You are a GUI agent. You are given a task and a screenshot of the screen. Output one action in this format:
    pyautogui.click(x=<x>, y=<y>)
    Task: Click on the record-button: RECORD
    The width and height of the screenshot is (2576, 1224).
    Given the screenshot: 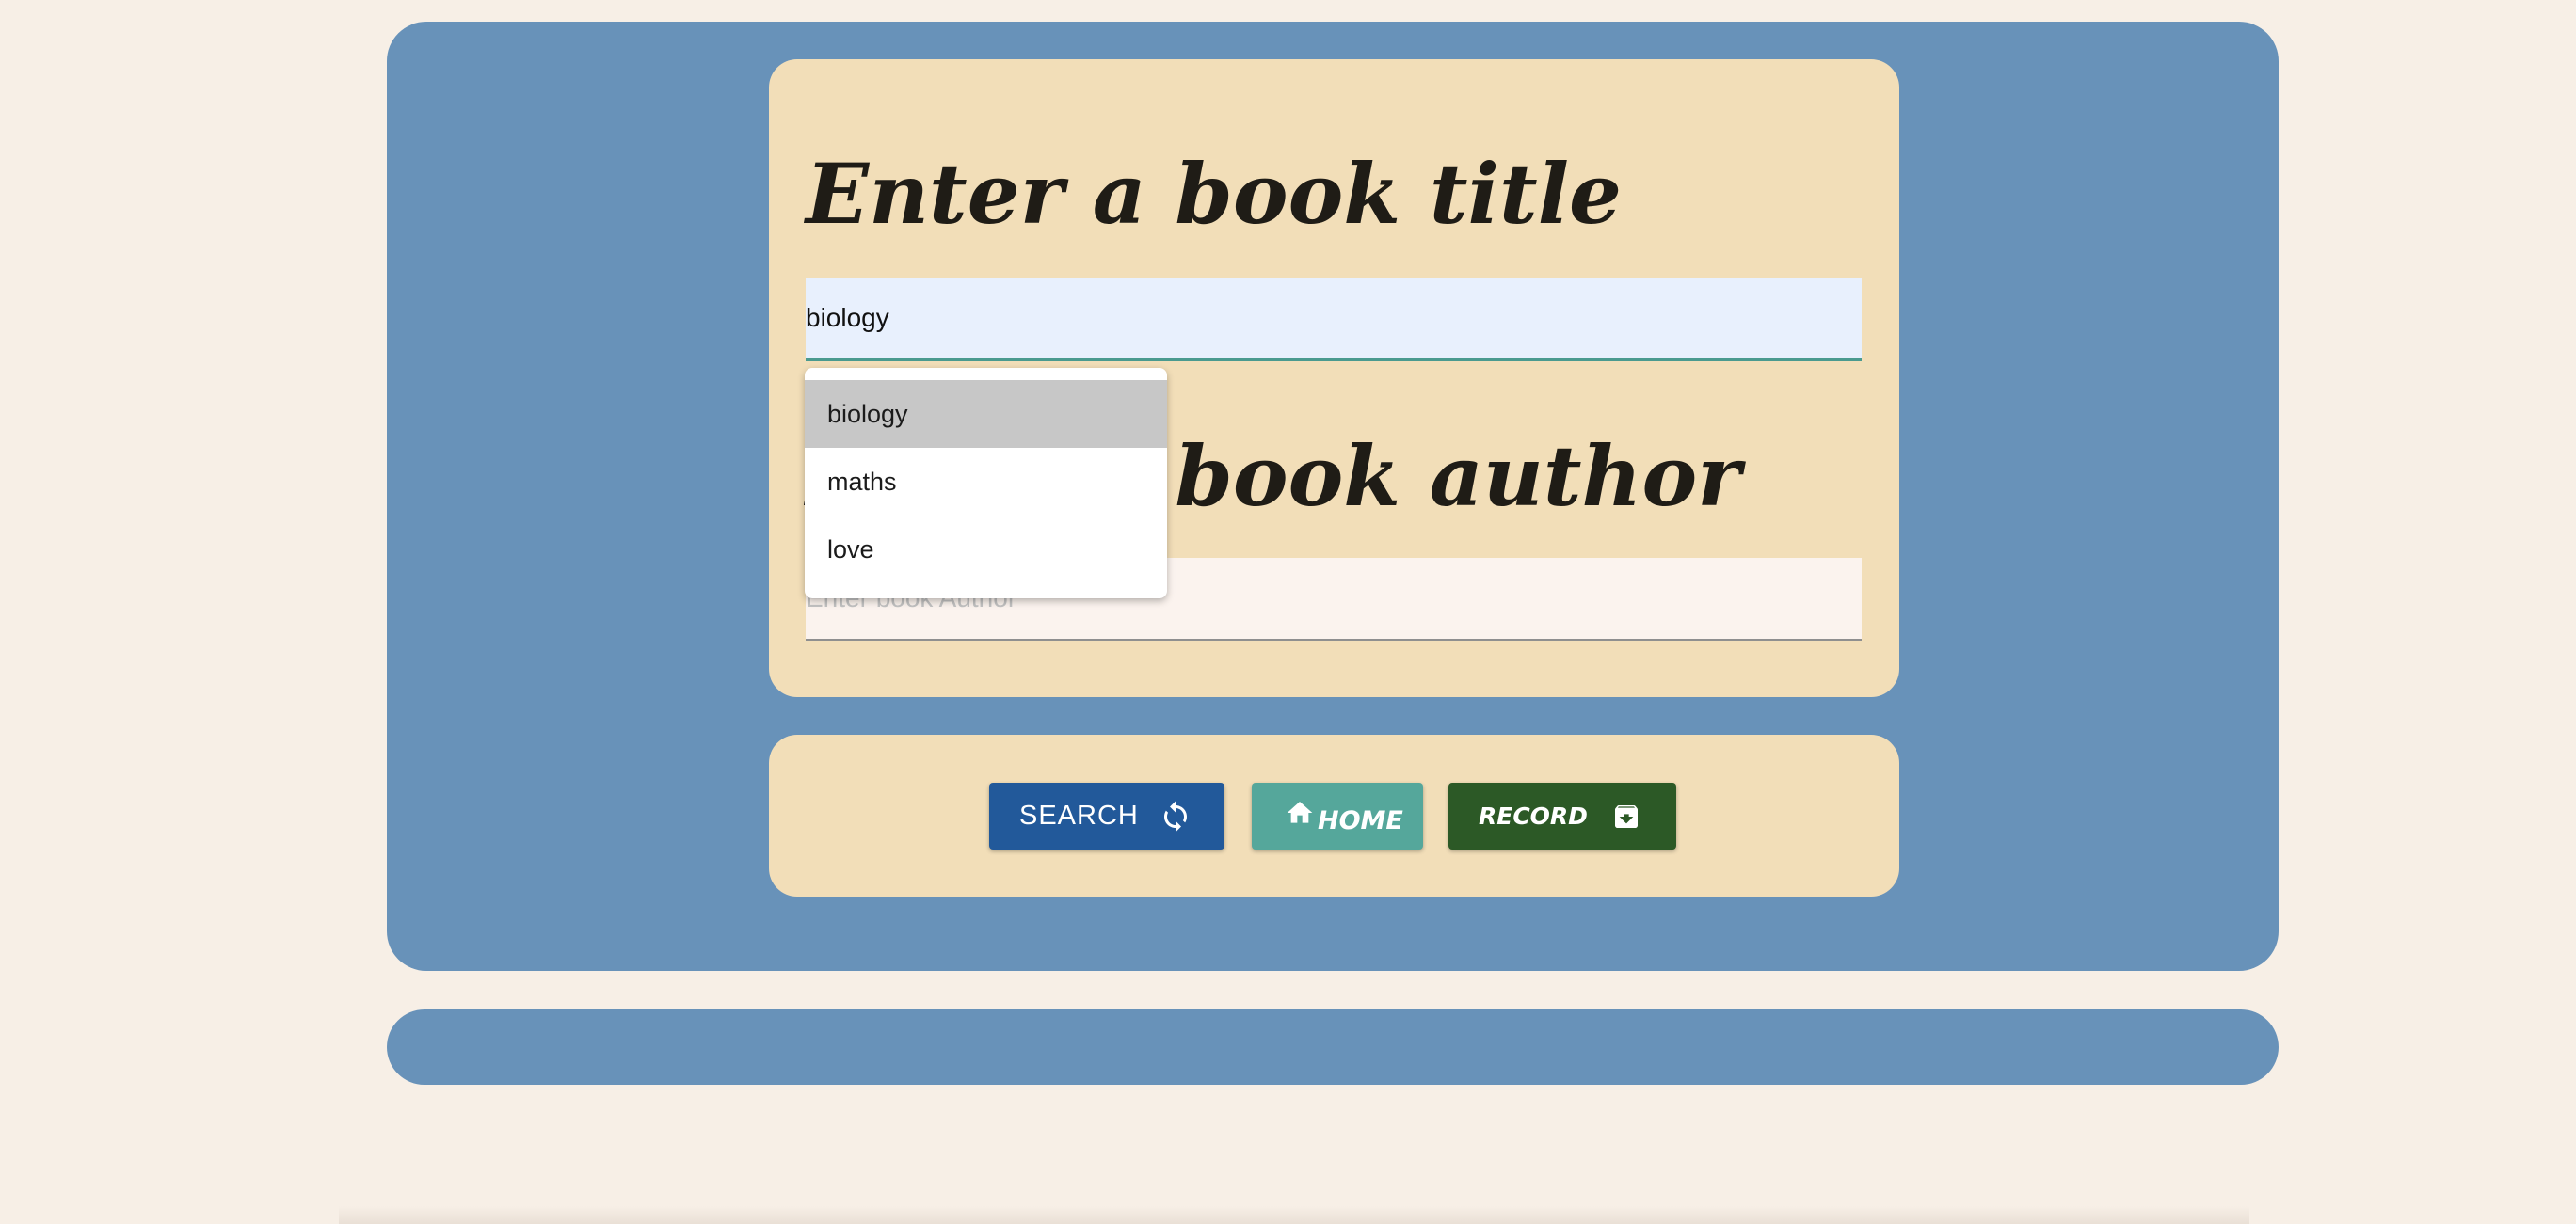 What is the action you would take?
    pyautogui.click(x=1562, y=816)
    